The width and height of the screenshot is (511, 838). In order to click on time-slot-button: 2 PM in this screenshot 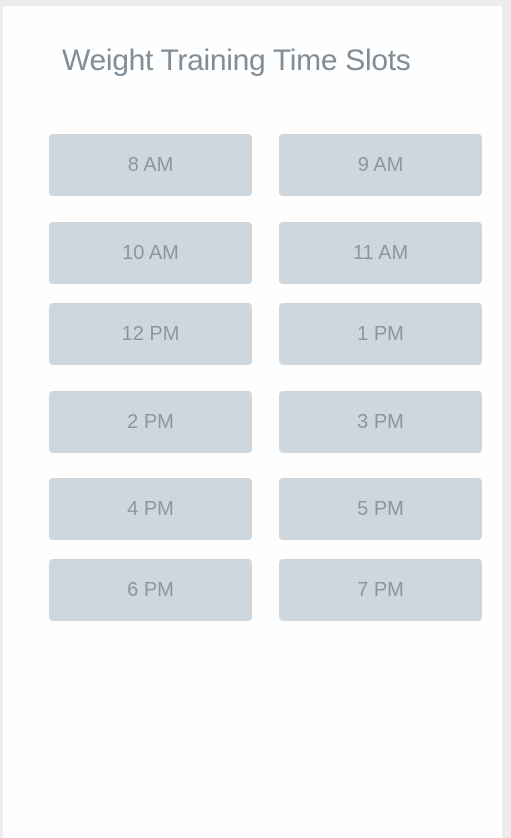, I will do `click(150, 422)`.